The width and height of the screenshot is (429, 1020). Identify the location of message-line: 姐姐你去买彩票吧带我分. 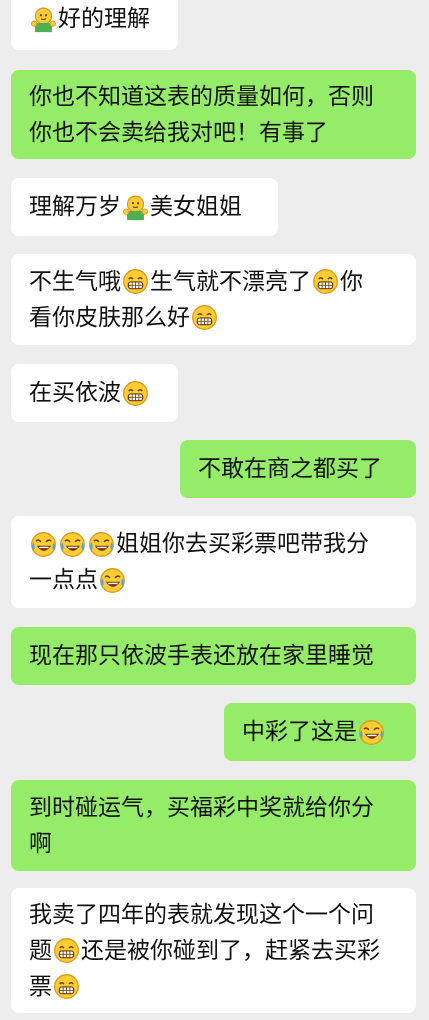
(213, 544).